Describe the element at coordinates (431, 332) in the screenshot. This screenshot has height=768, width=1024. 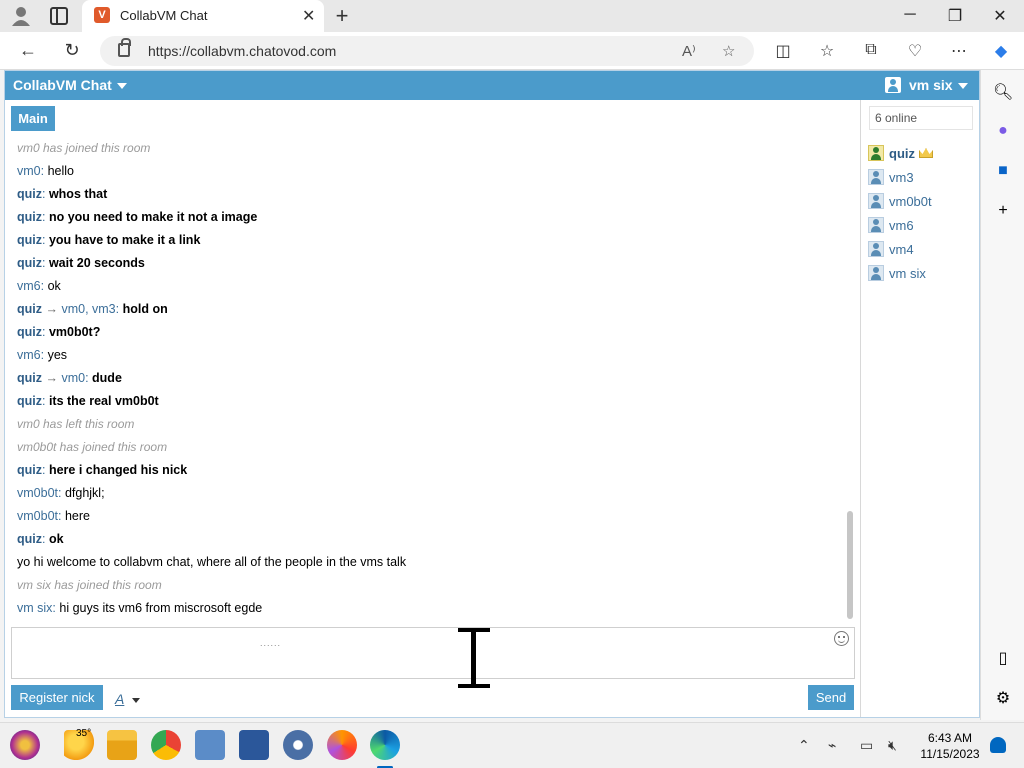
I see `chat-message: quiz: vm0b0t?` at that location.